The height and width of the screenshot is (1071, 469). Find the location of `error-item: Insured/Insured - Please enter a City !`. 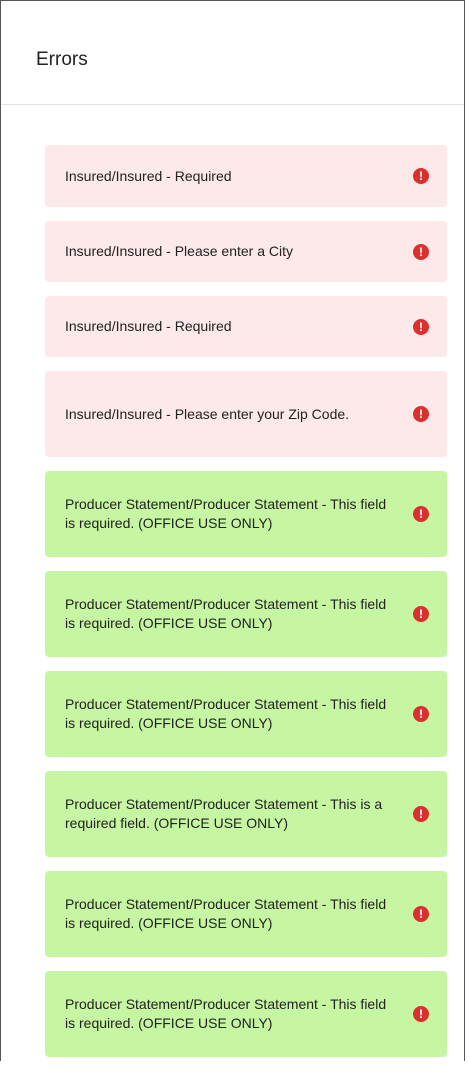

error-item: Insured/Insured - Please enter a City ! is located at coordinates (246, 251).